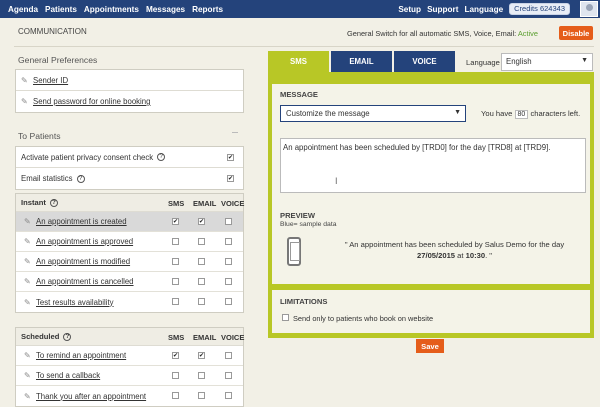  Describe the element at coordinates (483, 62) in the screenshot. I see `language-label: Language` at that location.